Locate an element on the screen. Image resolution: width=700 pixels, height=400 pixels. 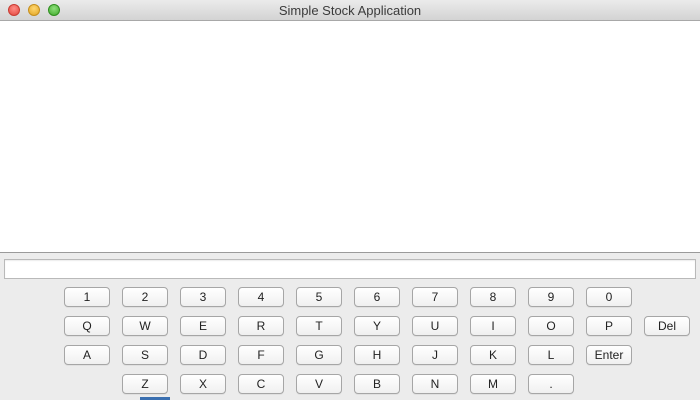
key-a: A is located at coordinates (87, 355).